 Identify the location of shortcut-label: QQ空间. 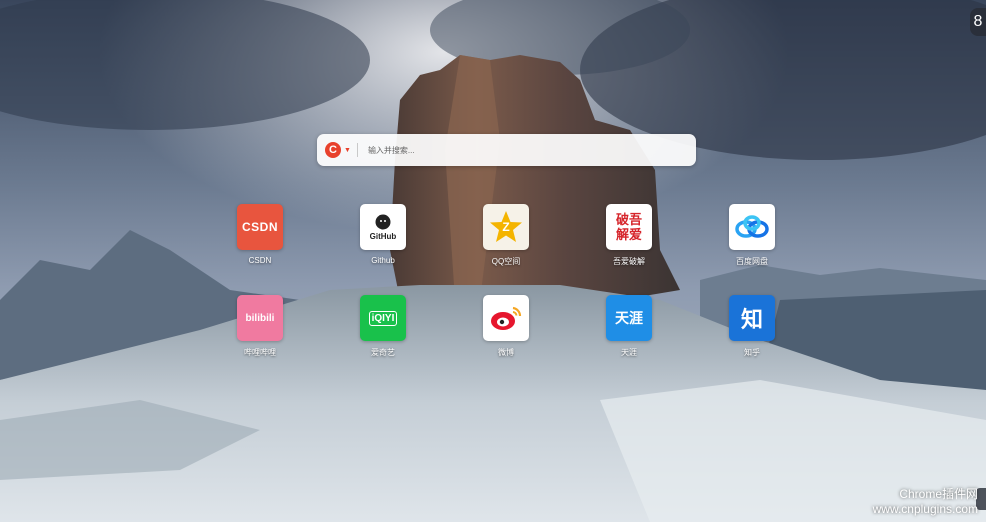
(506, 261).